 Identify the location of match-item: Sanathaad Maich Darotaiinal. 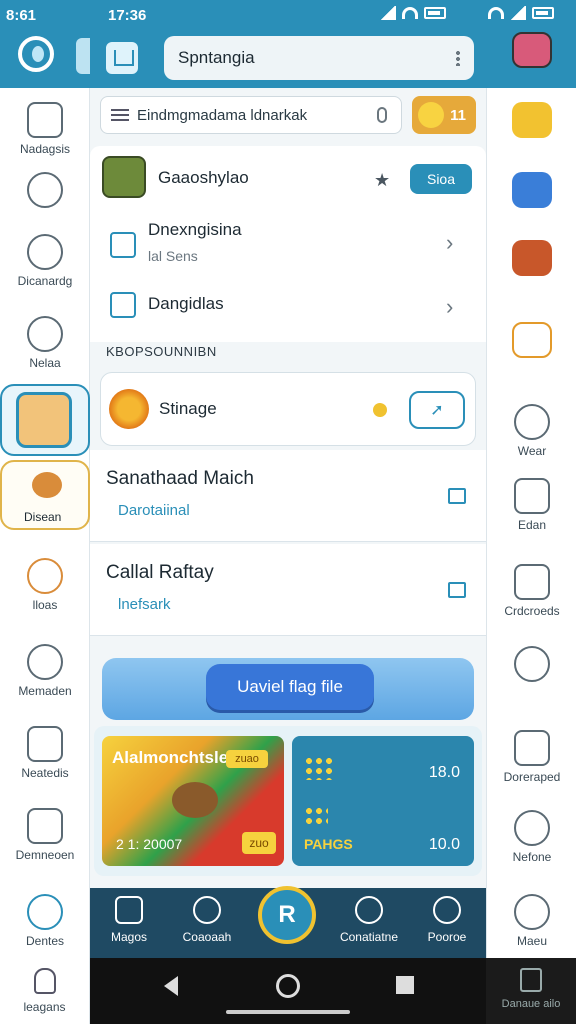
(288, 496).